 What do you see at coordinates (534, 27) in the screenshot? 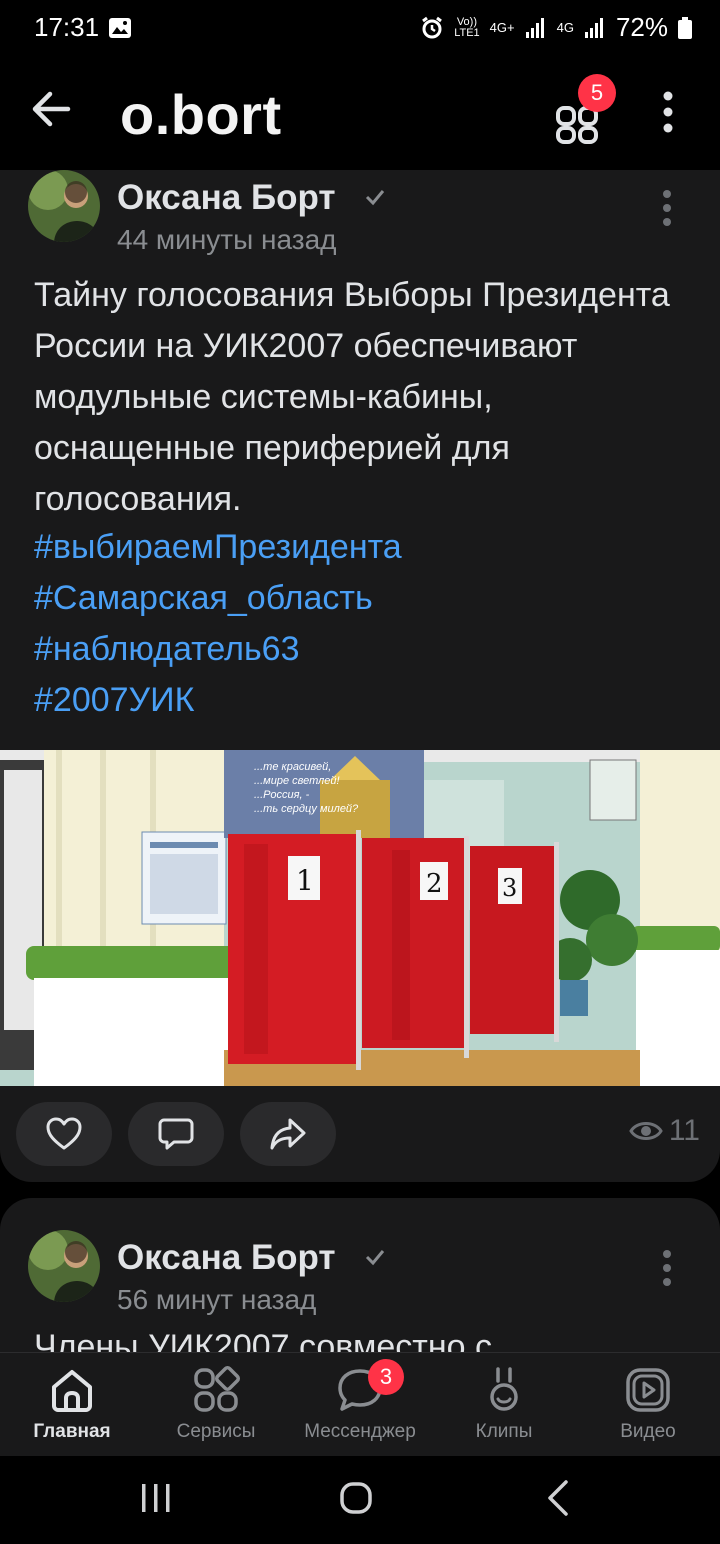
I see `signal-icon` at bounding box center [534, 27].